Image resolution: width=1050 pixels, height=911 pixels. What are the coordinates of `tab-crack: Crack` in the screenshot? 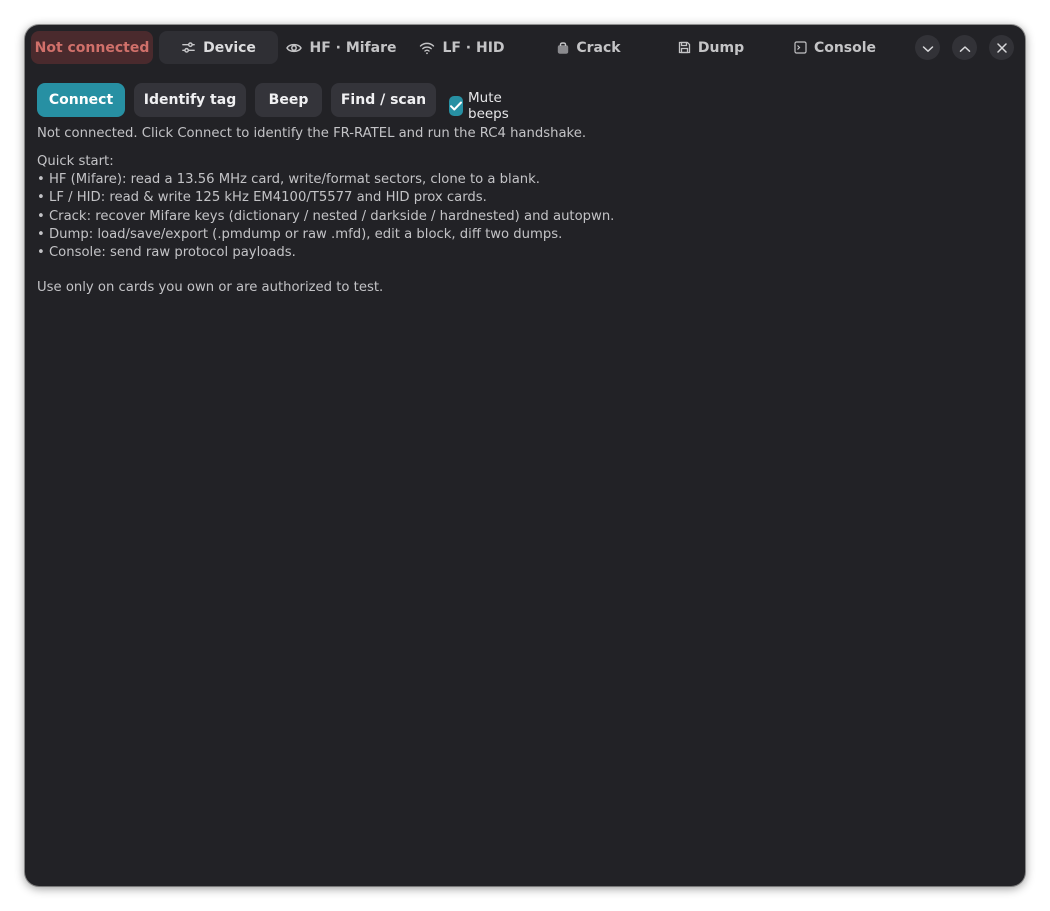 It's located at (589, 47).